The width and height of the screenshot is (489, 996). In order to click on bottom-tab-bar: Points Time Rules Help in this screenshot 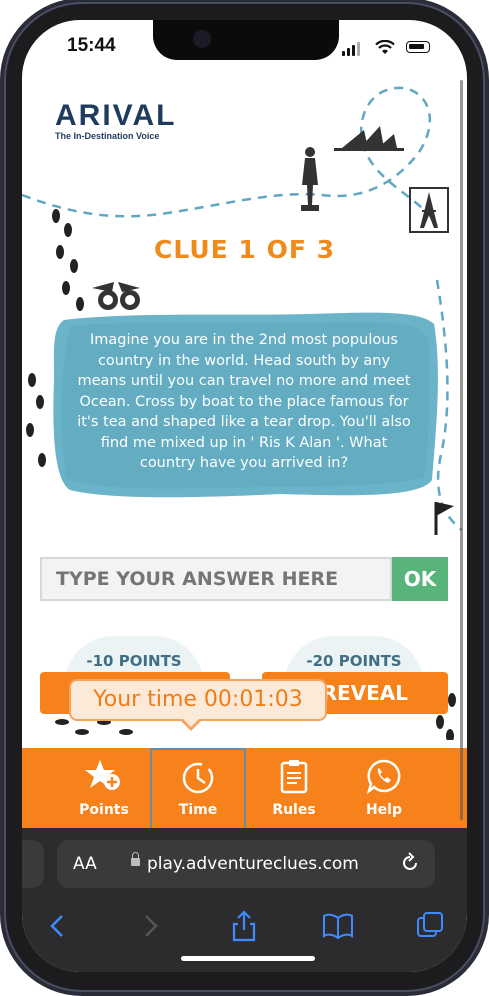, I will do `click(244, 788)`.